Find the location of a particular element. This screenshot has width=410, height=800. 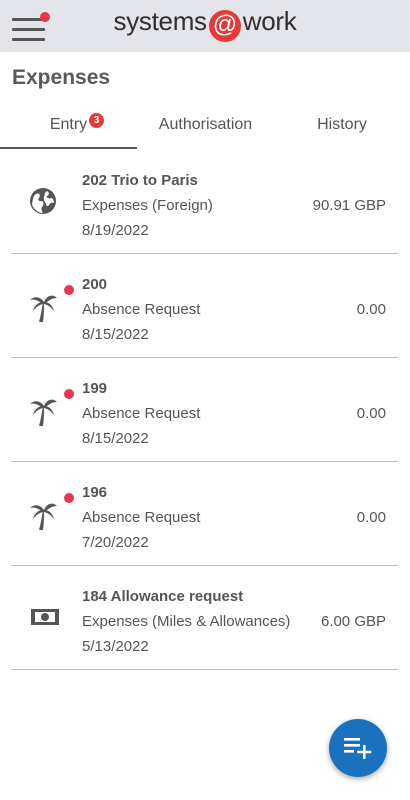

list-item: 199 Absence Request 8/15/2022 0.00 is located at coordinates (205, 410).